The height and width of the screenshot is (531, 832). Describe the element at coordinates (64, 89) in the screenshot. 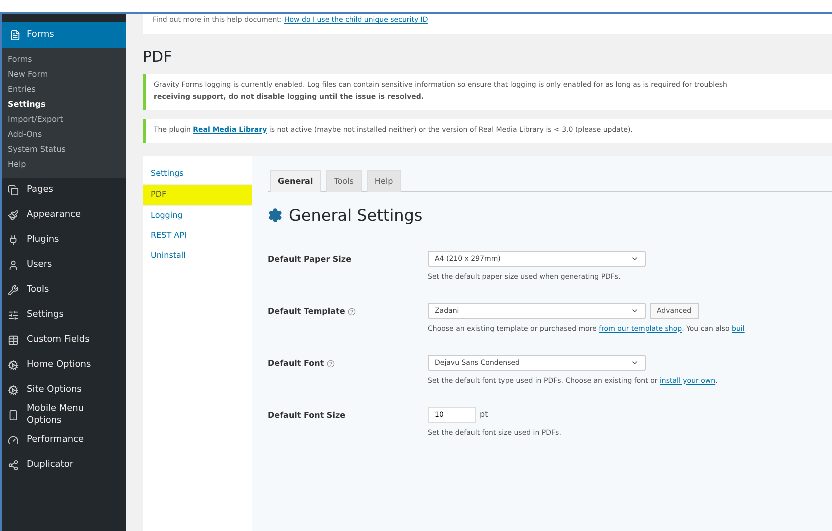

I see `submenu-item: Entries` at that location.